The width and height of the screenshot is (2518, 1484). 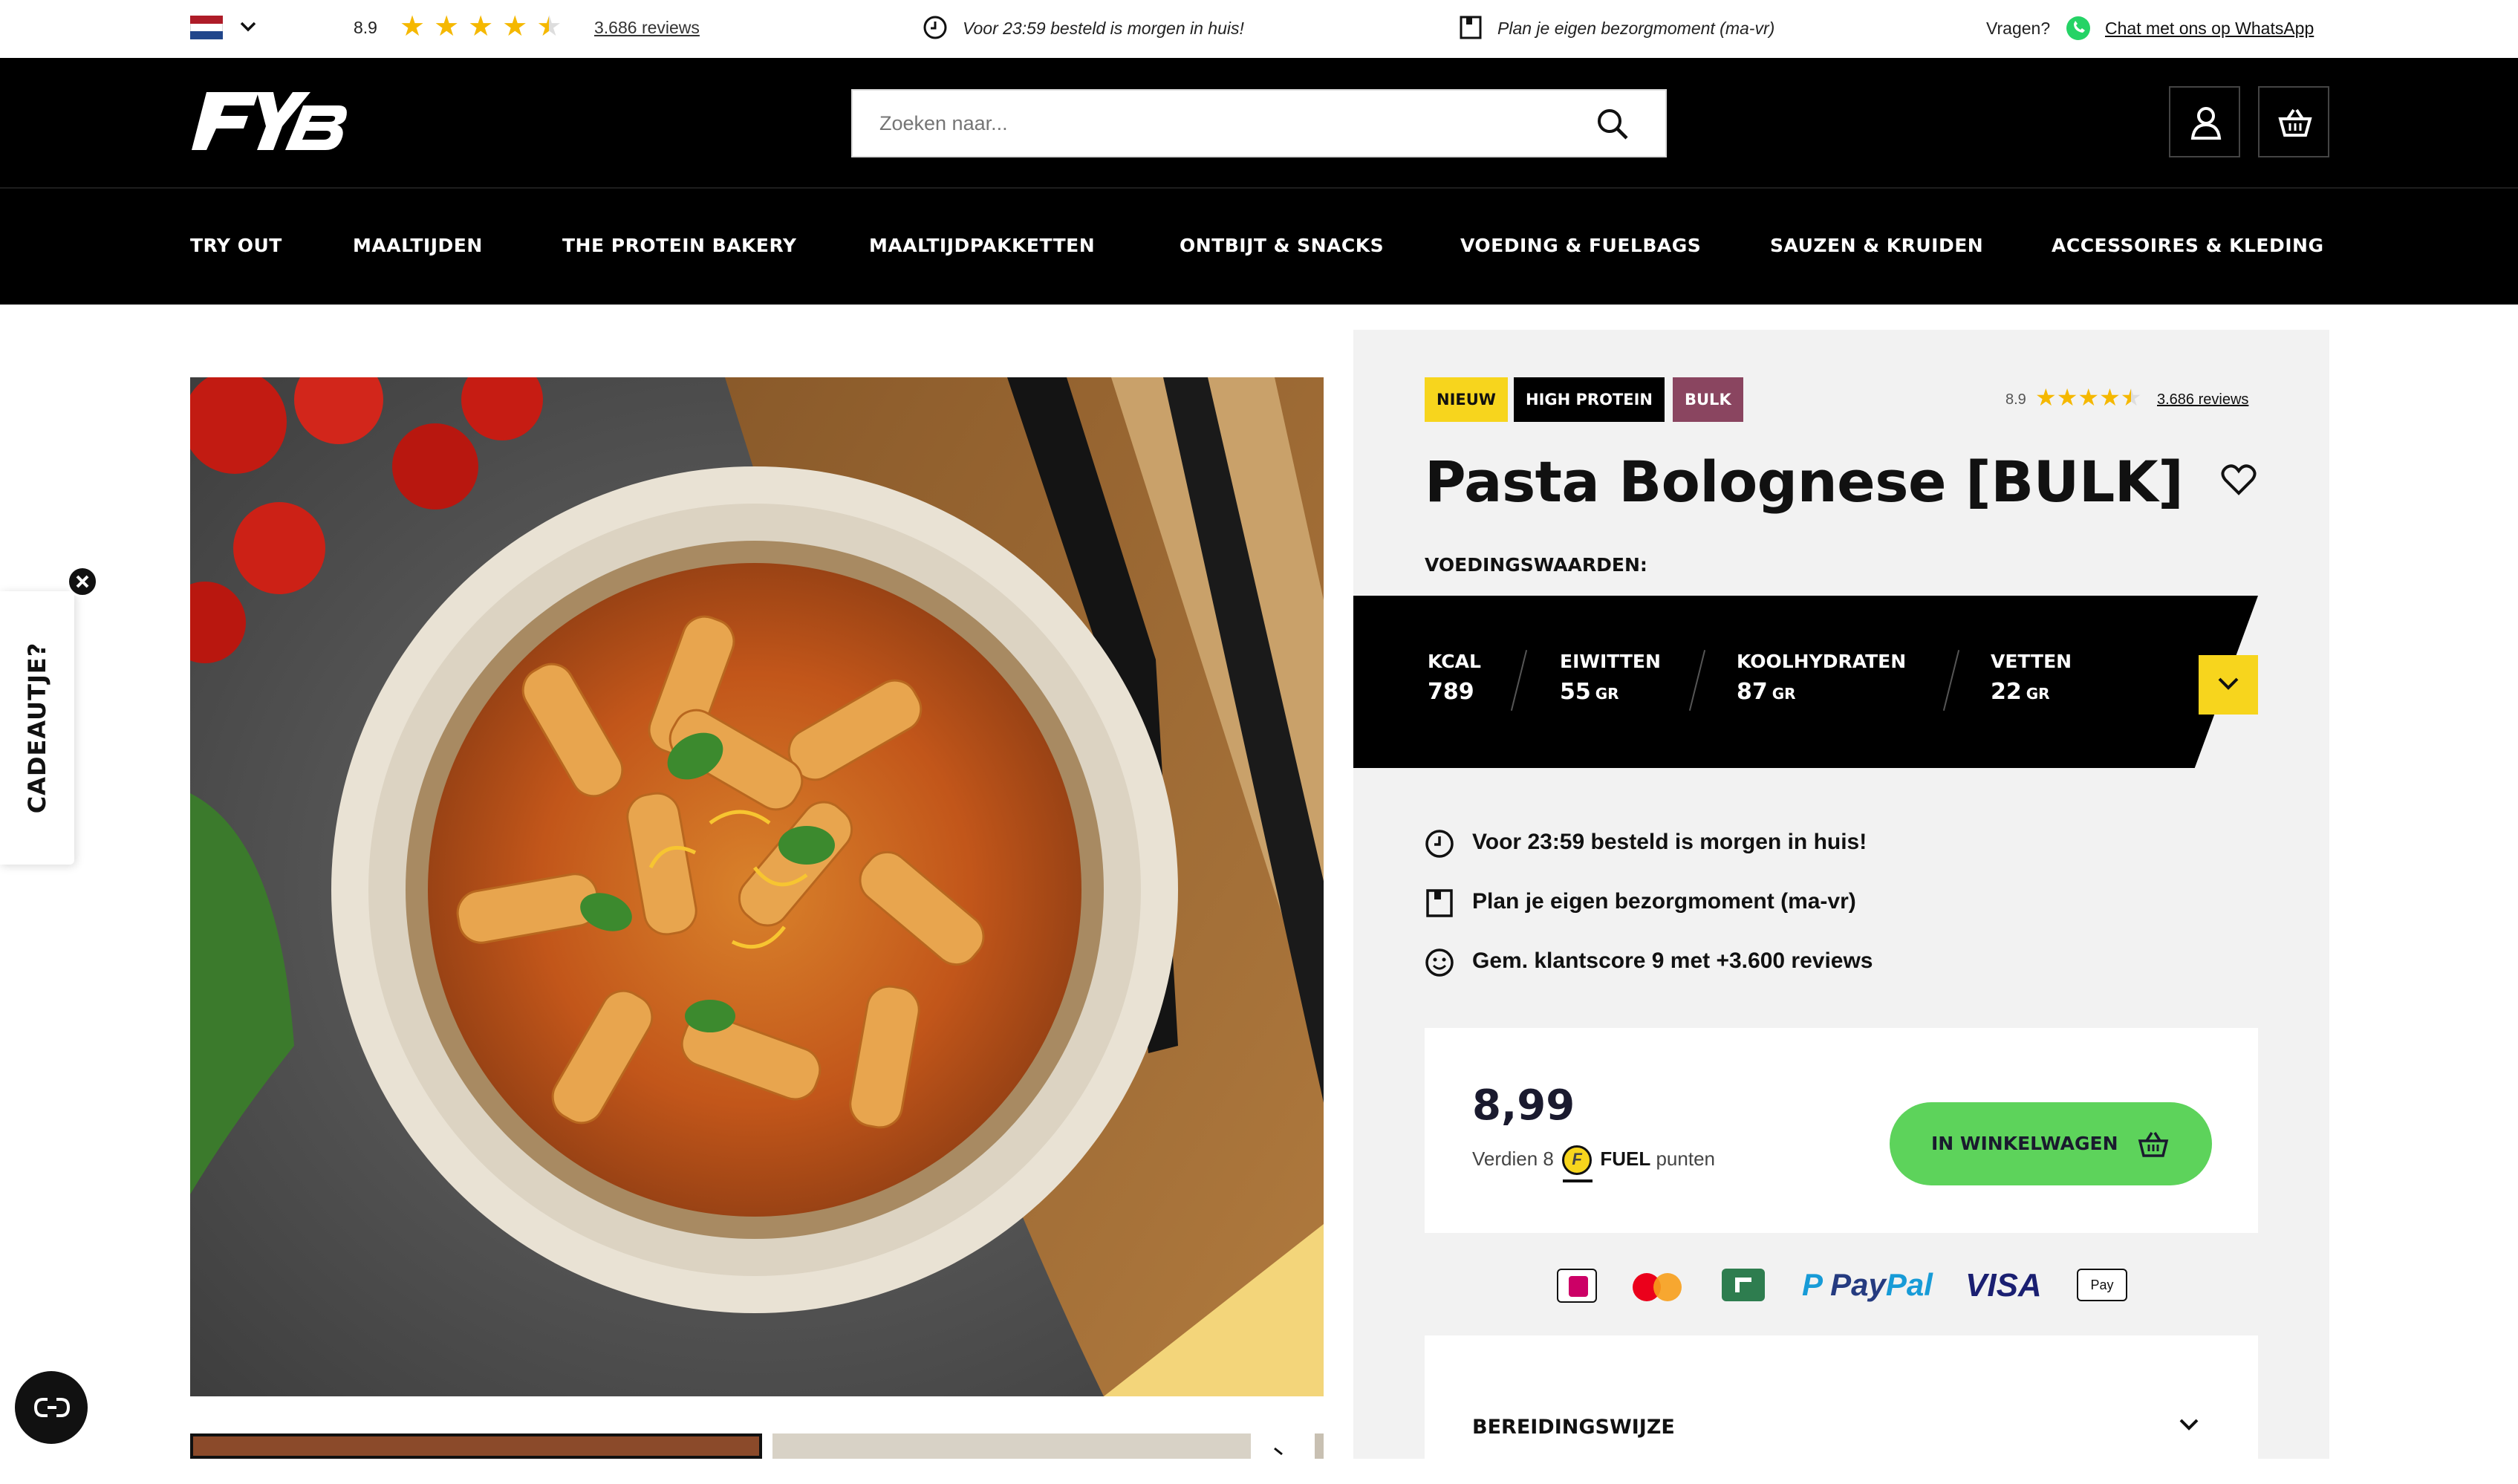 What do you see at coordinates (1282, 245) in the screenshot?
I see `nav-item-ontbijt-snacks: ONTBIJT & SNACKS` at bounding box center [1282, 245].